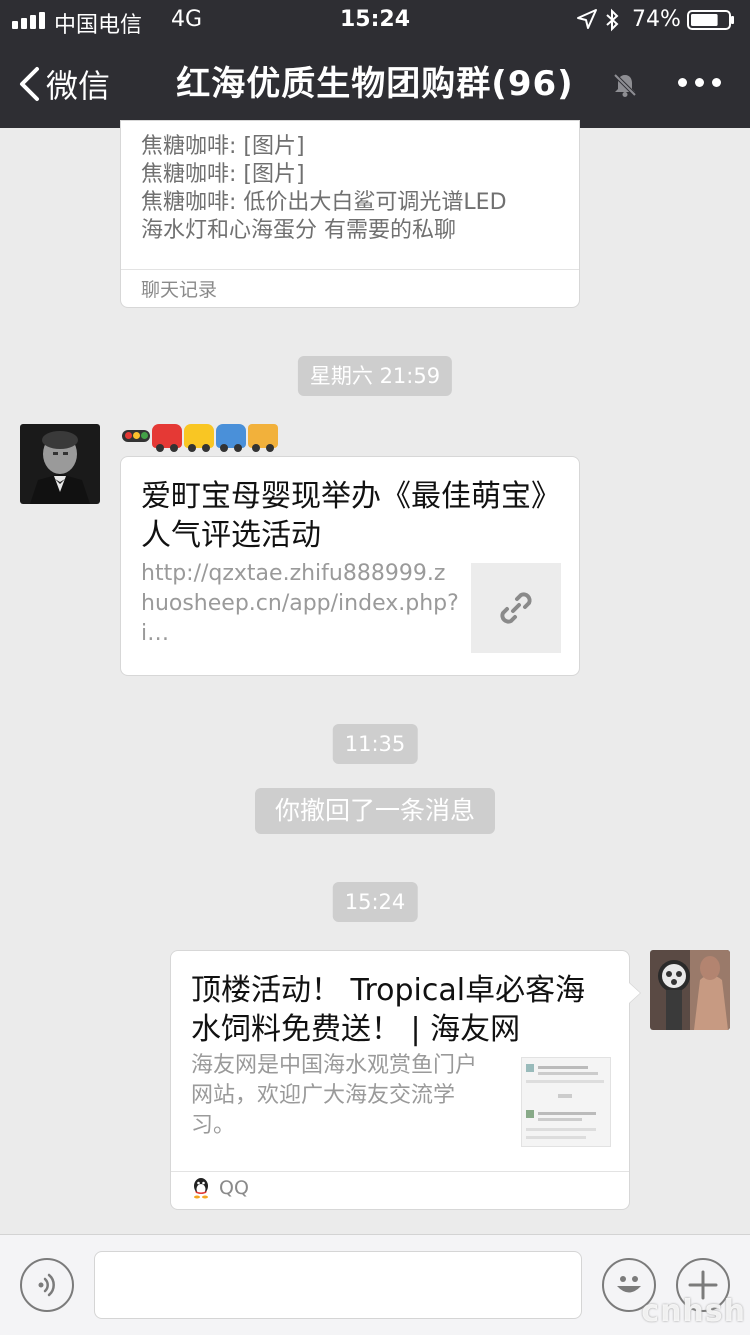  What do you see at coordinates (634, 993) in the screenshot?
I see `bubble-tail` at bounding box center [634, 993].